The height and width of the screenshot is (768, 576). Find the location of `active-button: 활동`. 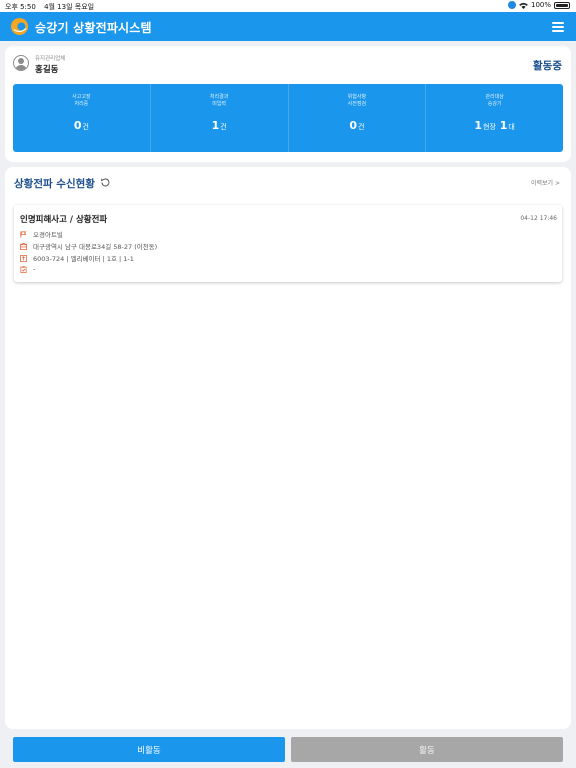

active-button: 활동 is located at coordinates (427, 749).